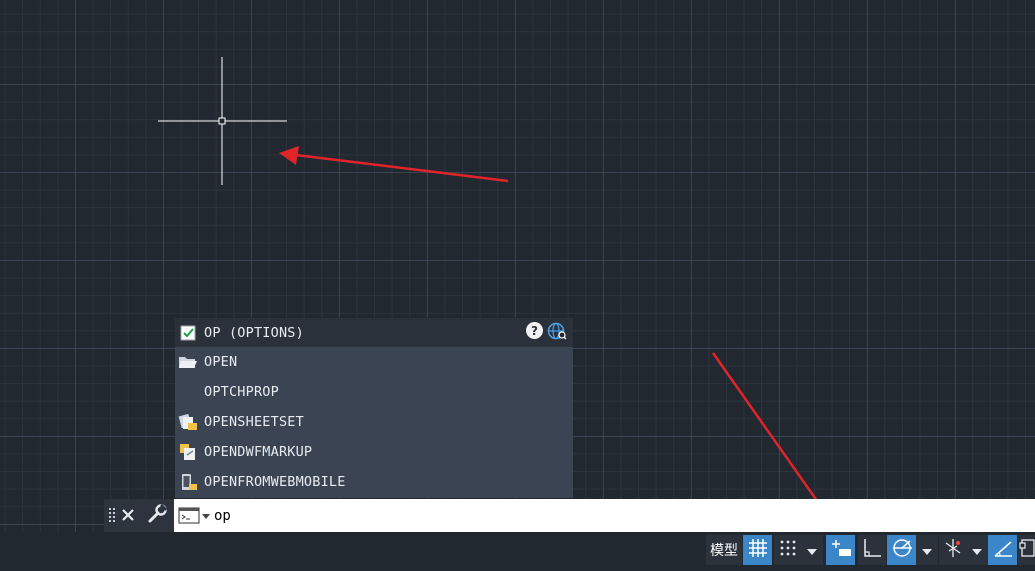 The height and width of the screenshot is (571, 1035). I want to click on autocomplete-item-opendwfmarkup: OPENDWFMARKUP, so click(374, 452).